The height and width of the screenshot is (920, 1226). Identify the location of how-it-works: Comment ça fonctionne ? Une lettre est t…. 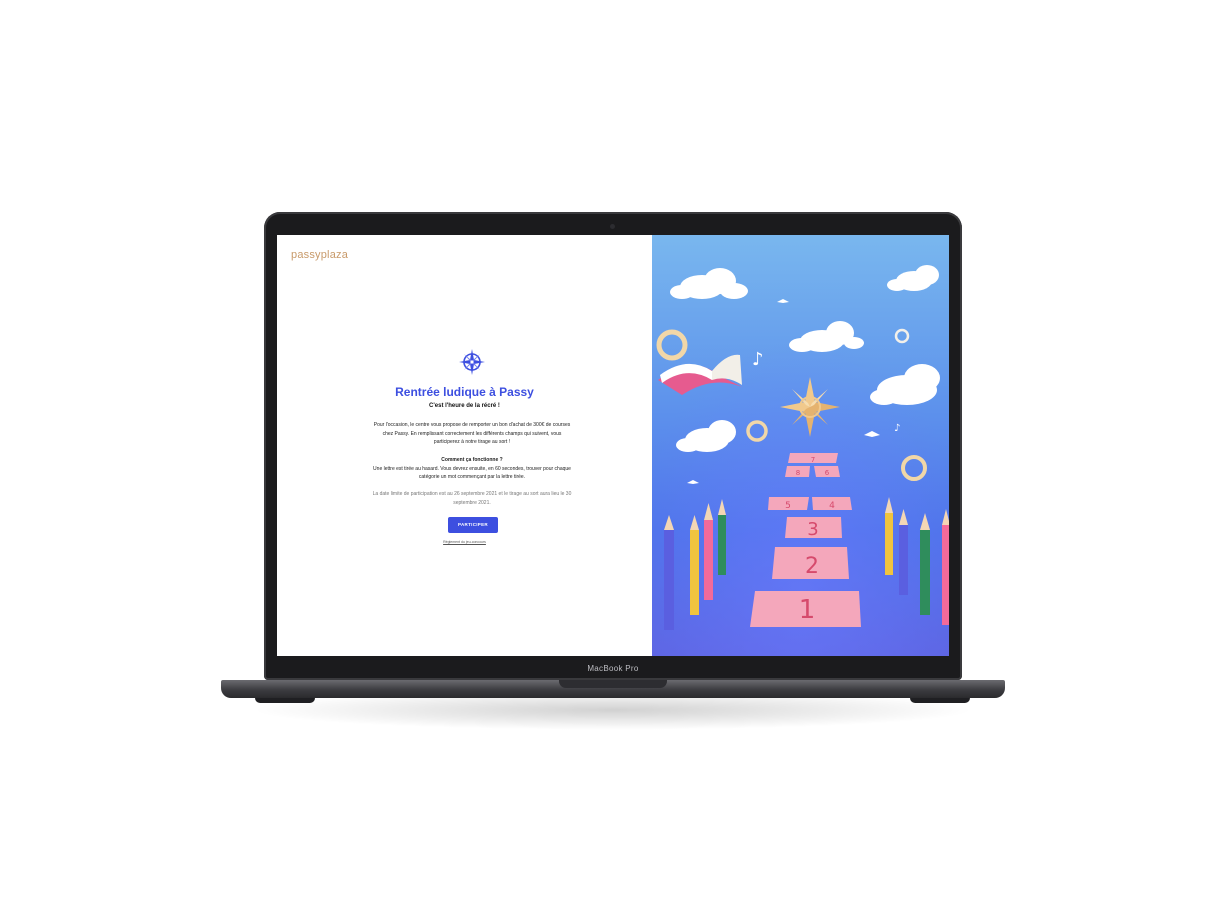
(472, 469).